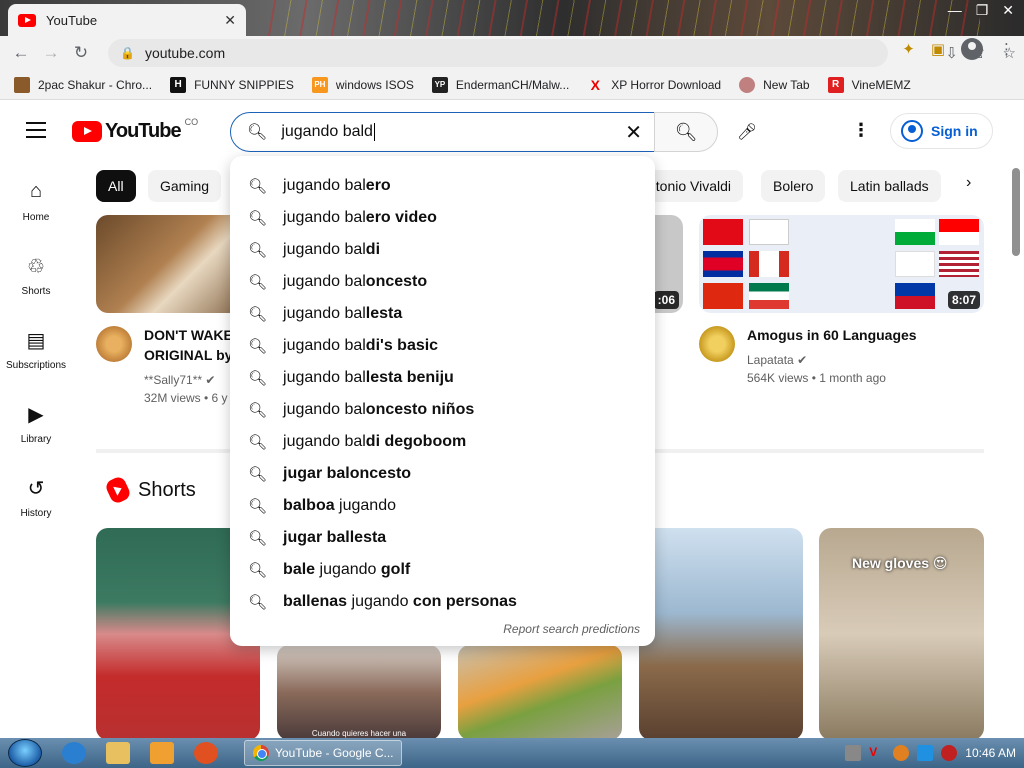 This screenshot has height=768, width=1024. Describe the element at coordinates (954, 131) in the screenshot. I see `sign-in-label: Sign in` at that location.